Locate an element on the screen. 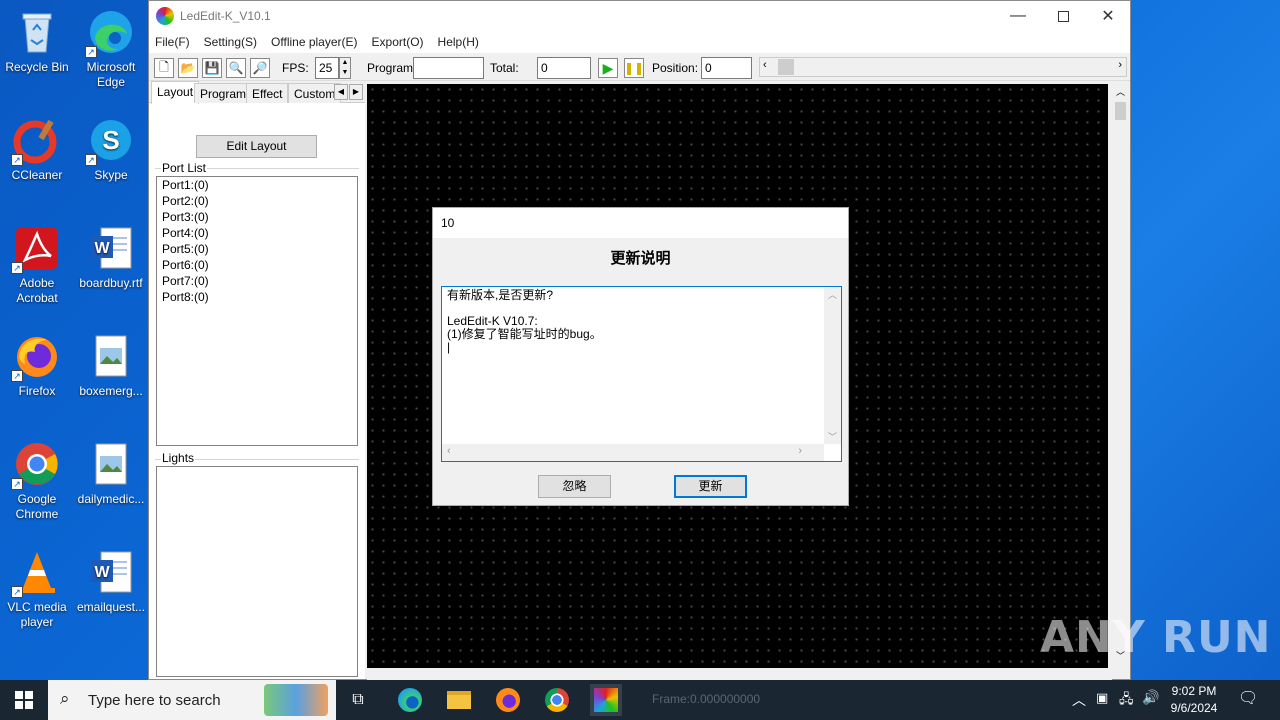 The width and height of the screenshot is (1280, 720). menu-help: Help(H) is located at coordinates (458, 42).